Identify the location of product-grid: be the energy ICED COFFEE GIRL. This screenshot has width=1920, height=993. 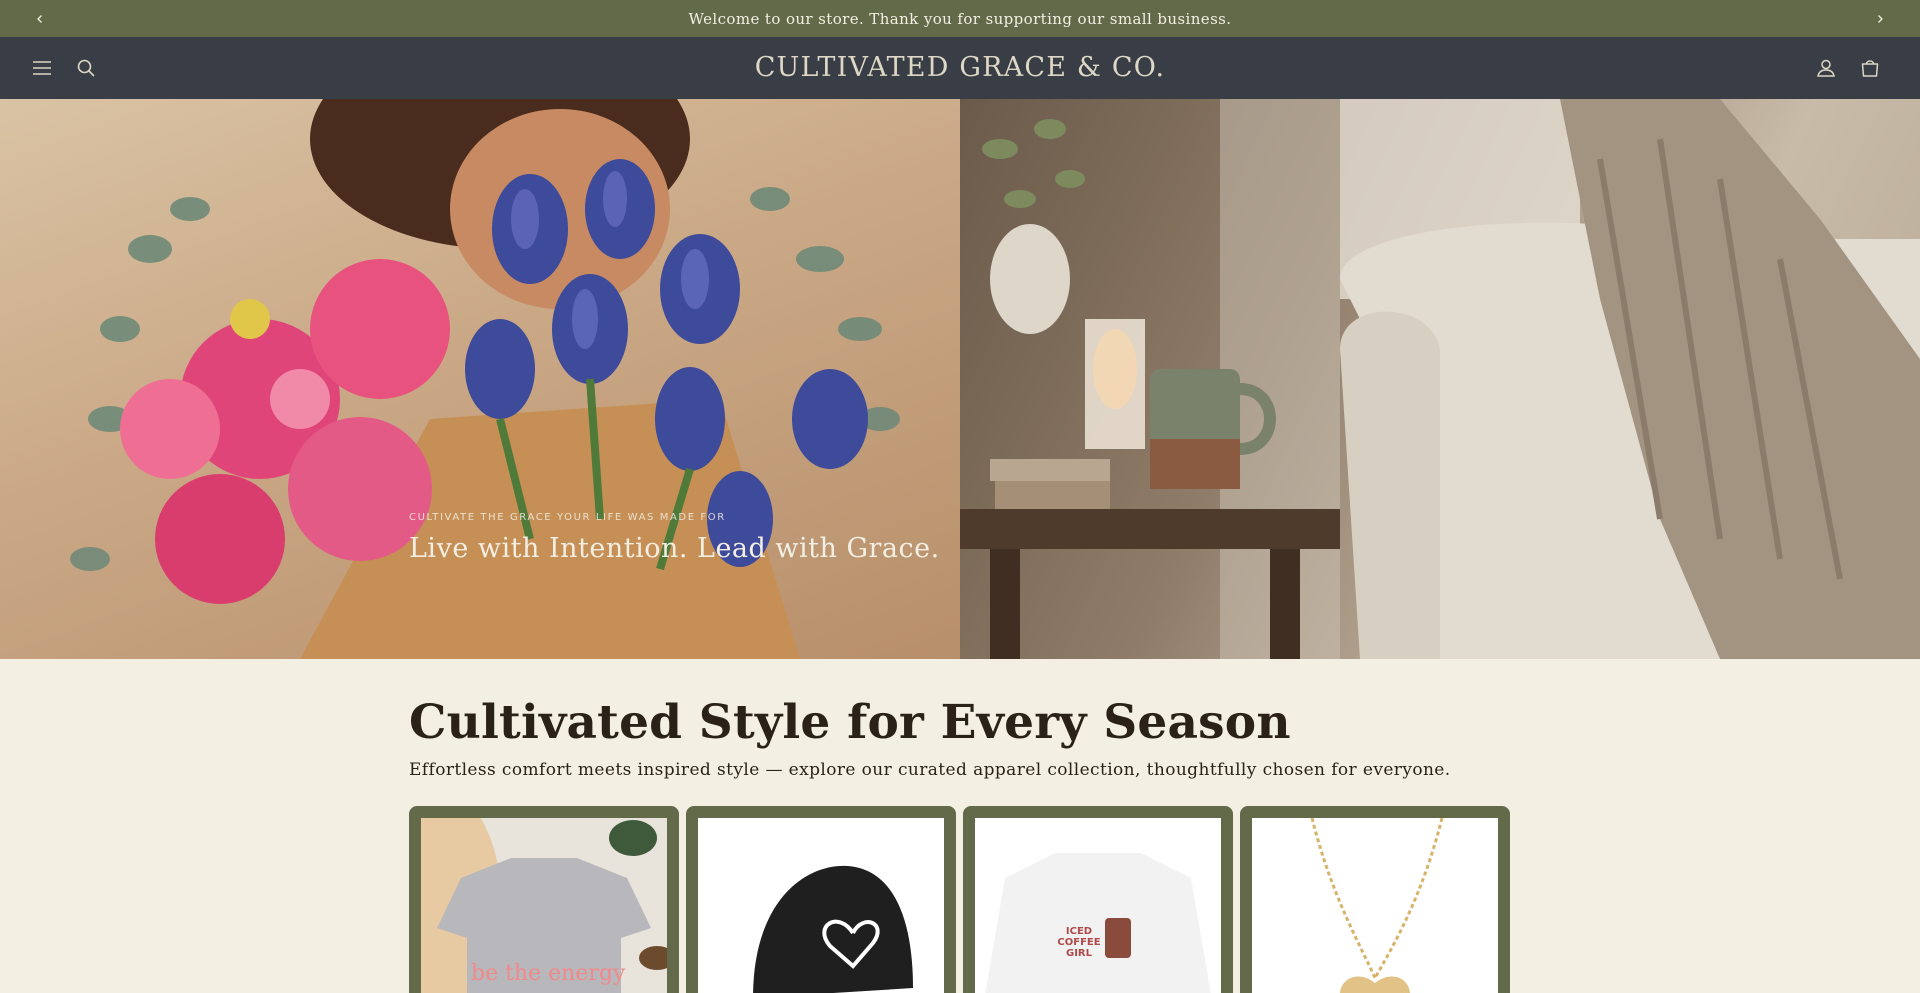
(960, 899).